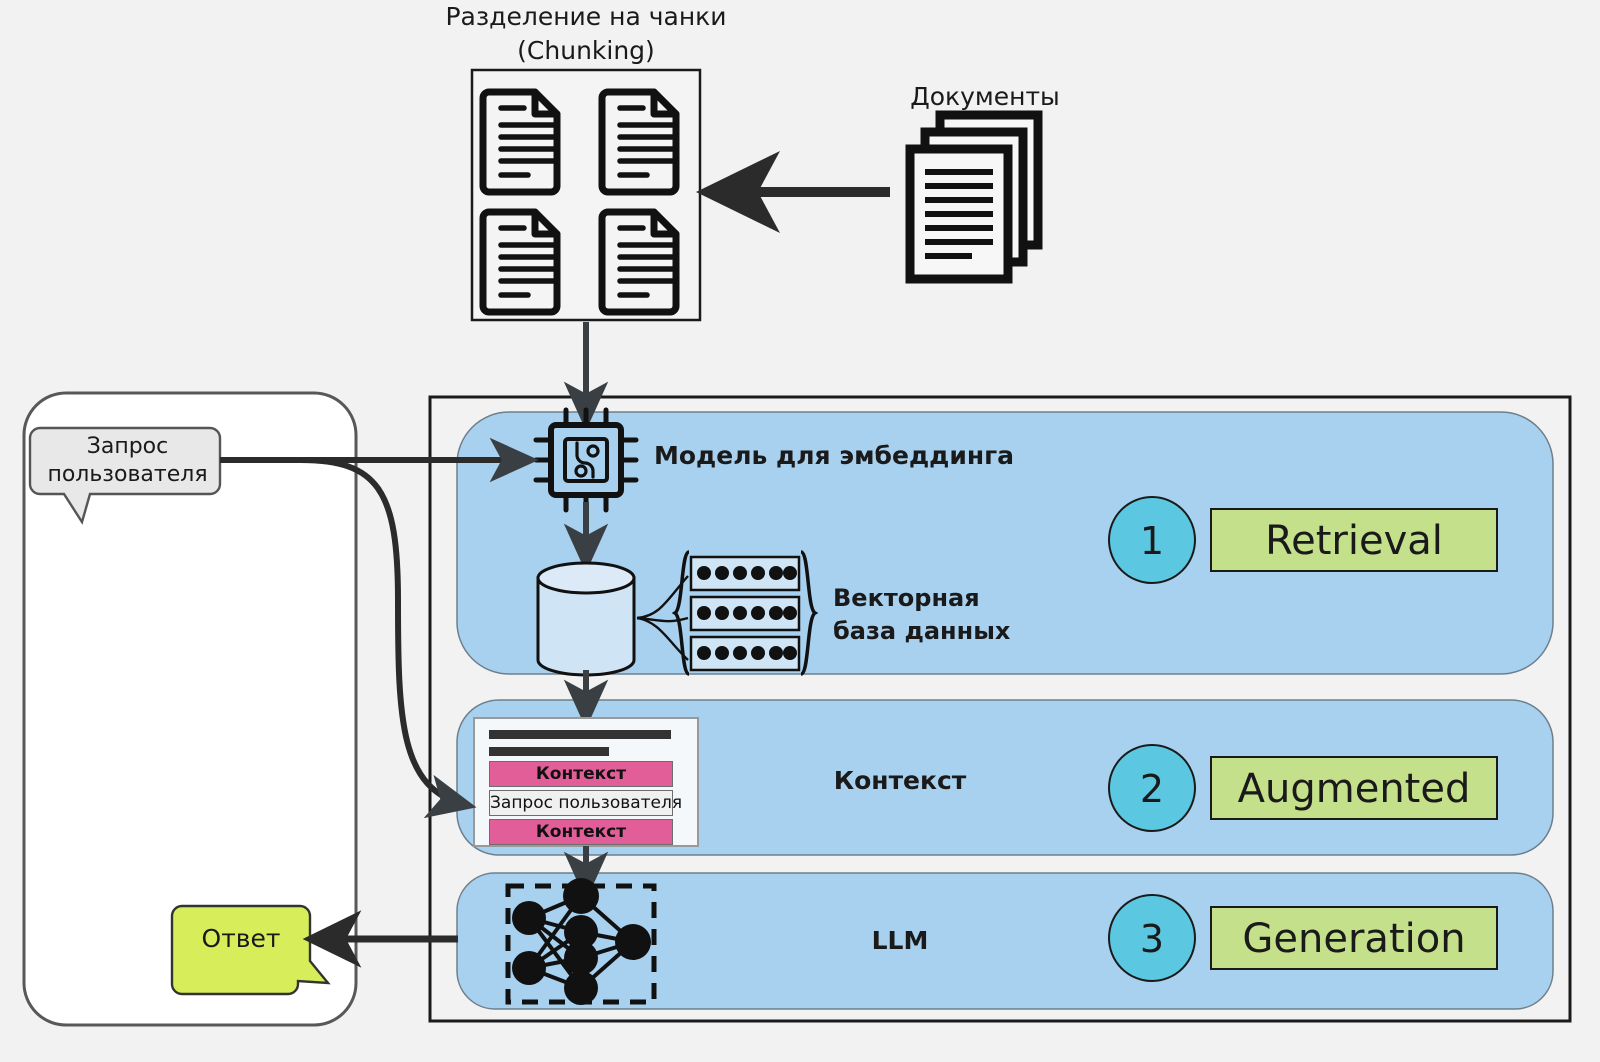 The image size is (1600, 1062). I want to click on prompt-context-bottom-label: Контекст, so click(581, 832).